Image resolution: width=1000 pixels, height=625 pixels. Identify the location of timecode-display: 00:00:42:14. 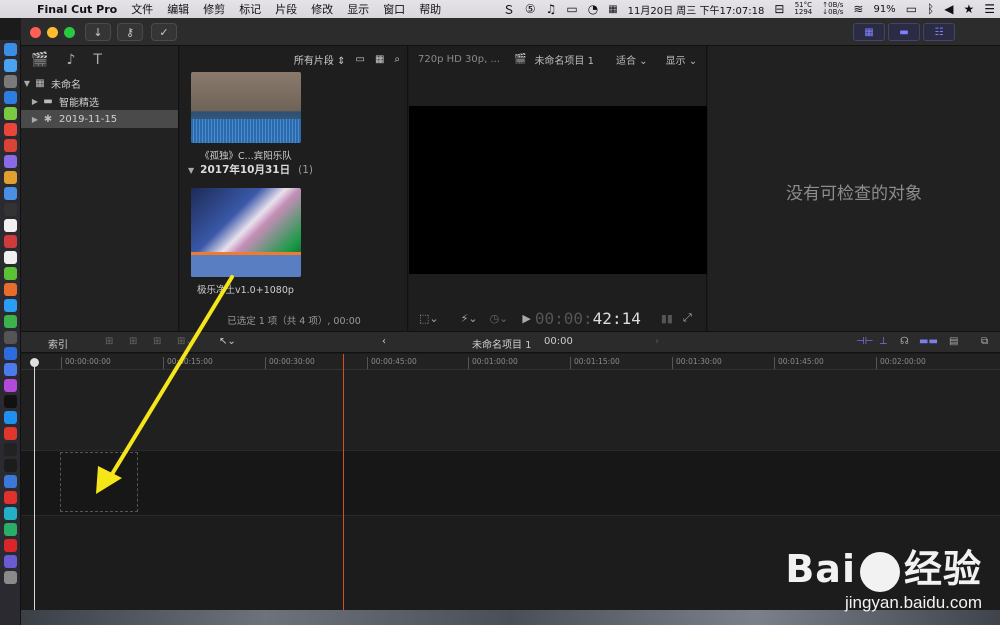
(588, 318).